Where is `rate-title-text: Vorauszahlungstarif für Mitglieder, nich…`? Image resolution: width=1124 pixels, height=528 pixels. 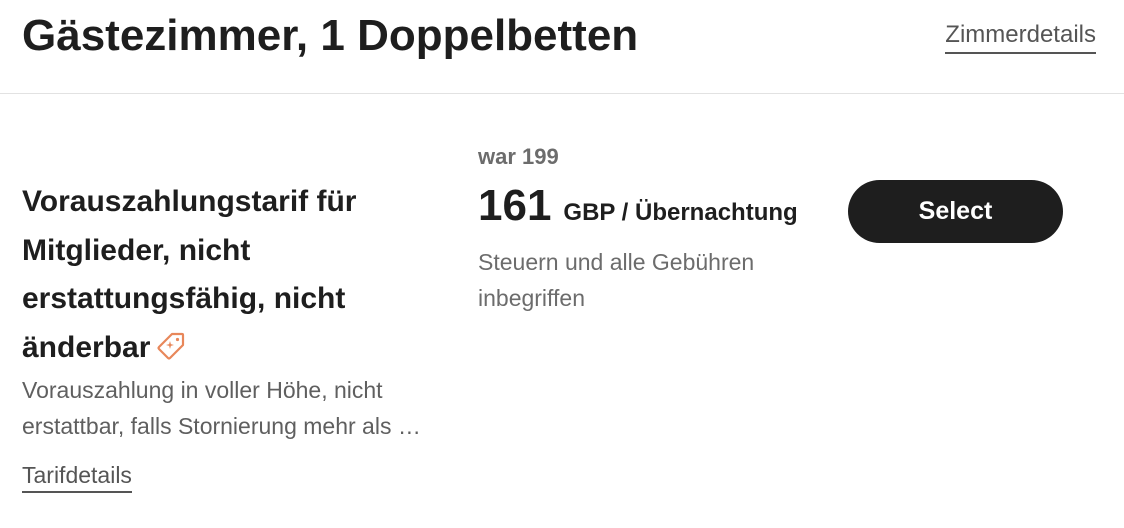
rate-title-text: Vorauszahlungstarif für Mitglieder, nich… is located at coordinates (189, 274).